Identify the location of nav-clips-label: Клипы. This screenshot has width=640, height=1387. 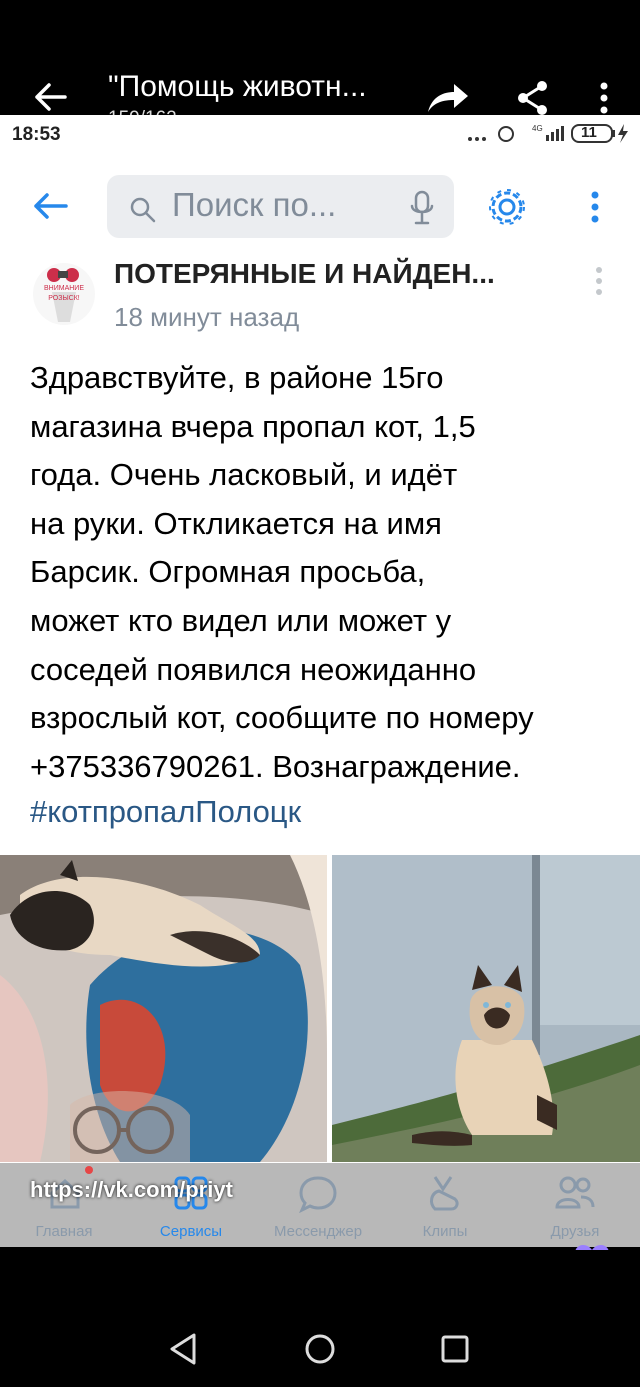
(445, 1231).